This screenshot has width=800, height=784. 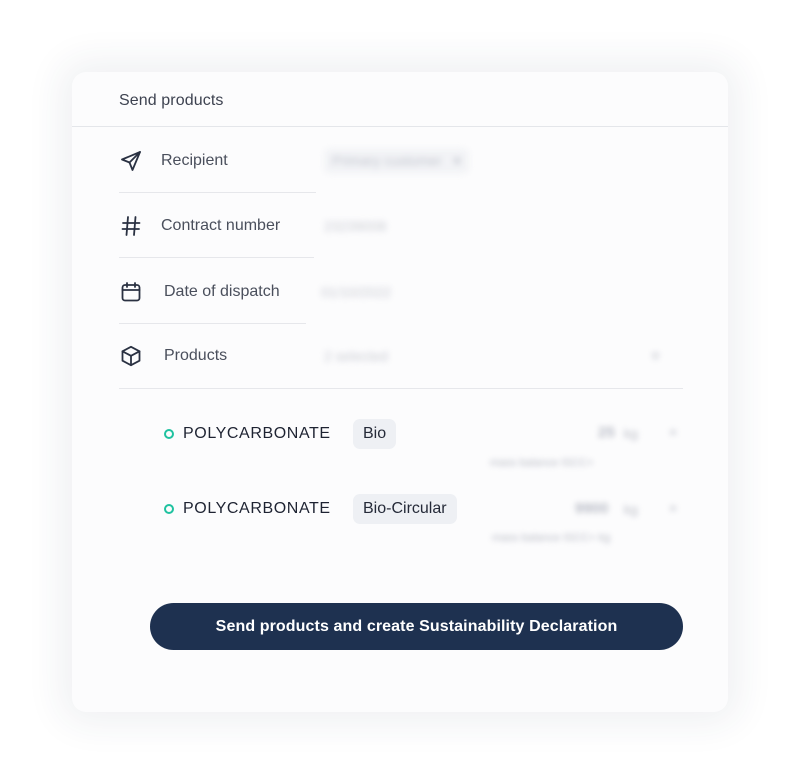 What do you see at coordinates (131, 226) in the screenshot?
I see `hash-icon` at bounding box center [131, 226].